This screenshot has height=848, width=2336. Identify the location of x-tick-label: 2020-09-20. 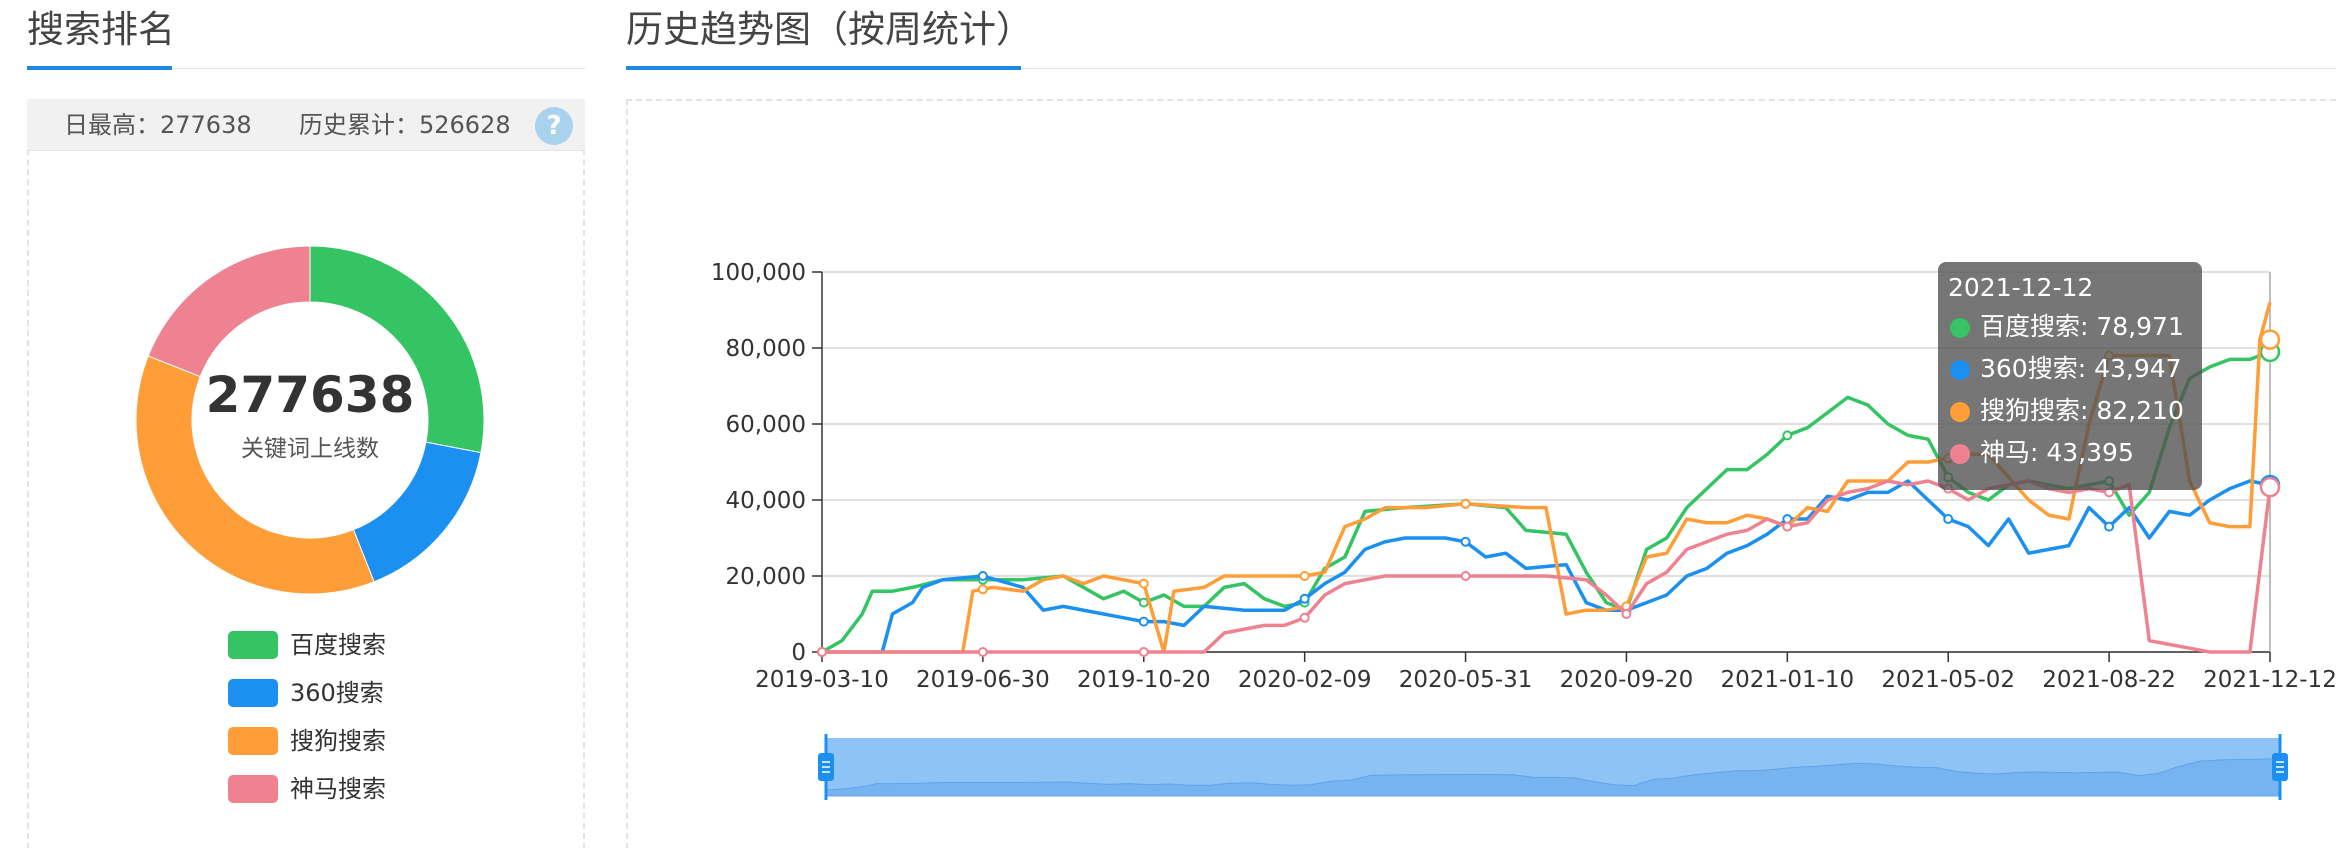
(1627, 680).